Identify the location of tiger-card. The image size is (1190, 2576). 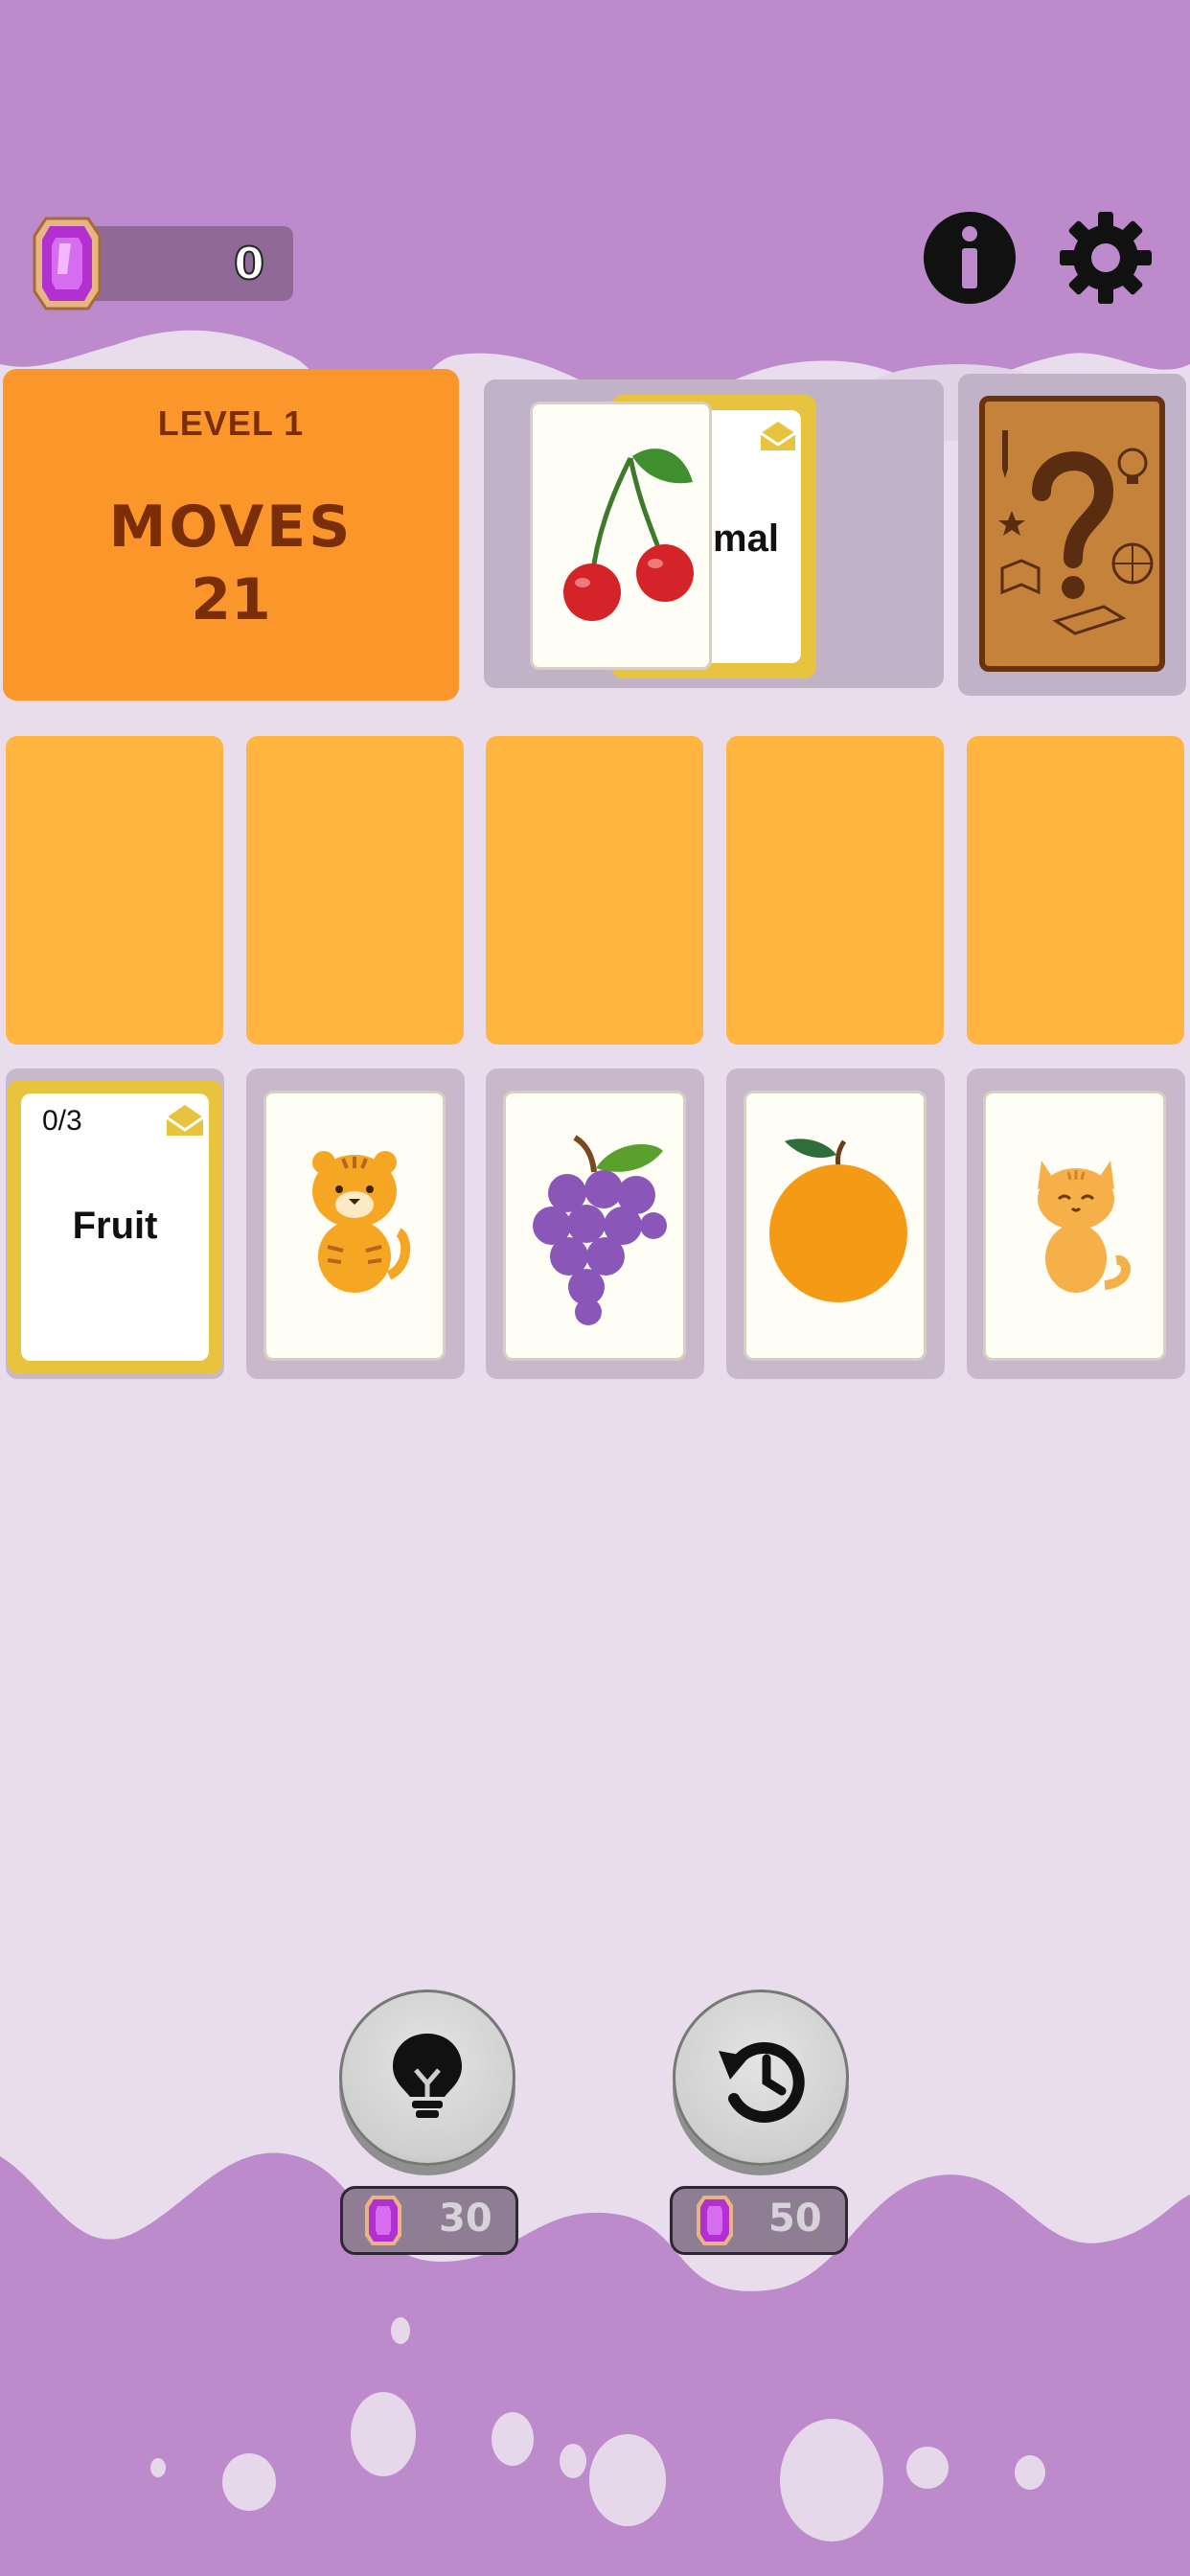
(355, 1226).